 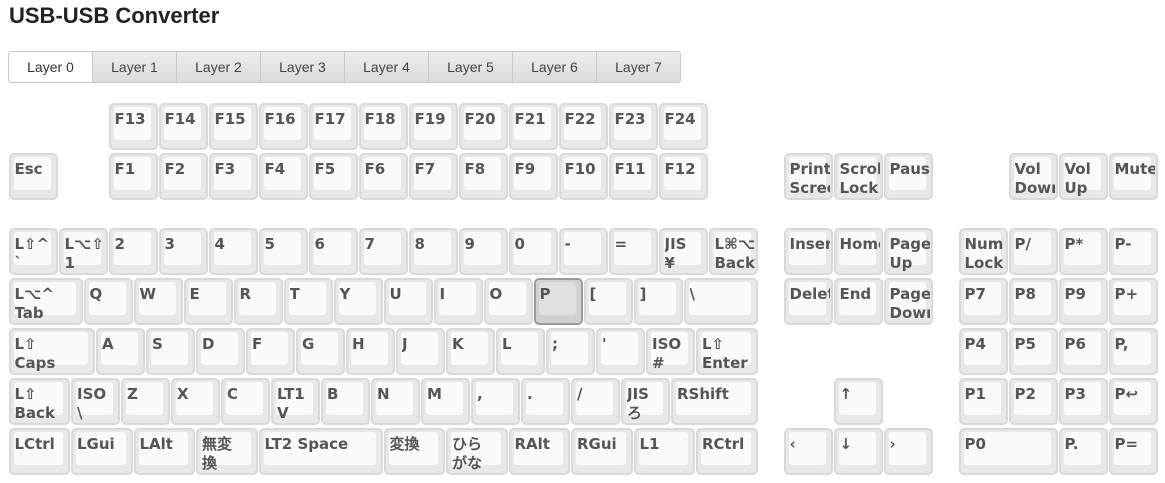 I want to click on key-ralt: RAlt, so click(x=539, y=451).